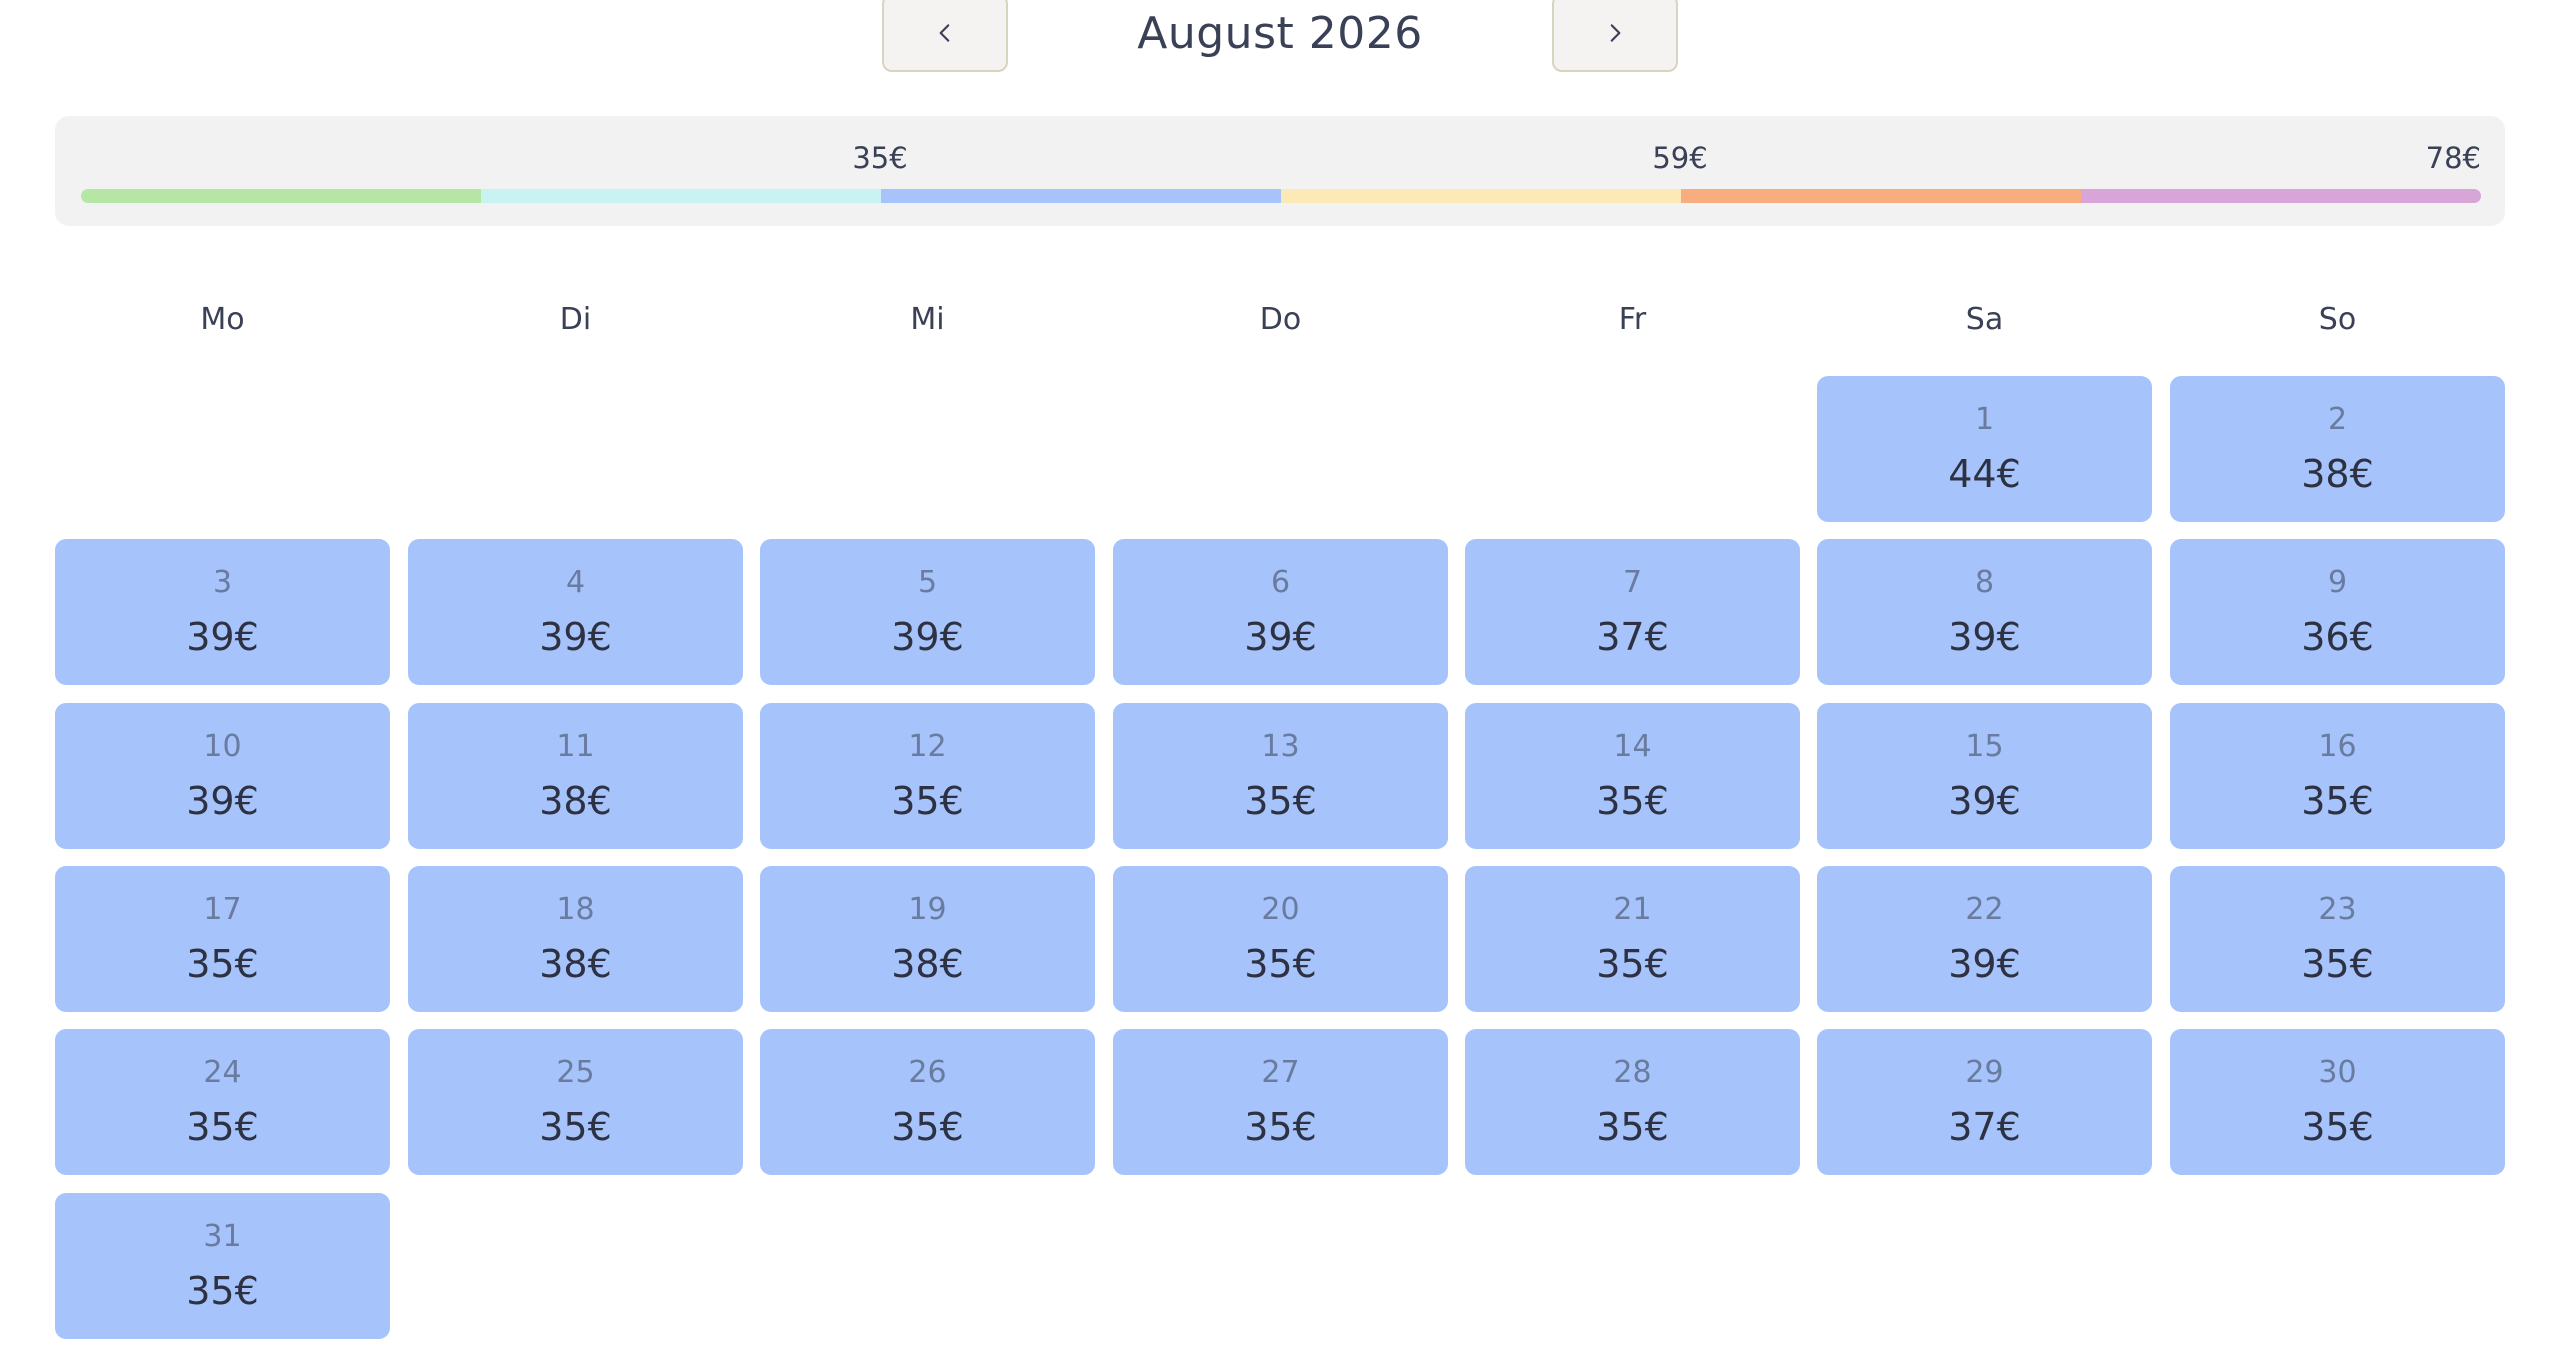 The height and width of the screenshot is (1345, 2560). Describe the element at coordinates (1280, 582) in the screenshot. I see `day-number: 6` at that location.